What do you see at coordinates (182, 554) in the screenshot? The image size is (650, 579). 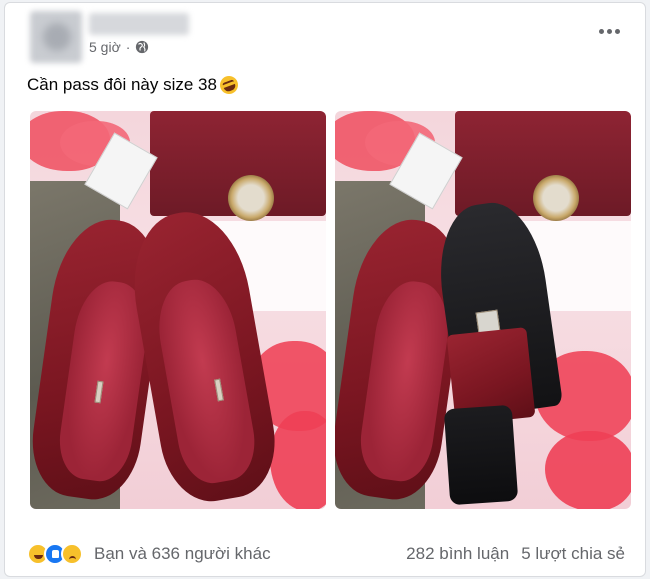 I see `reactions-count: Bạn và 636 người khác` at bounding box center [182, 554].